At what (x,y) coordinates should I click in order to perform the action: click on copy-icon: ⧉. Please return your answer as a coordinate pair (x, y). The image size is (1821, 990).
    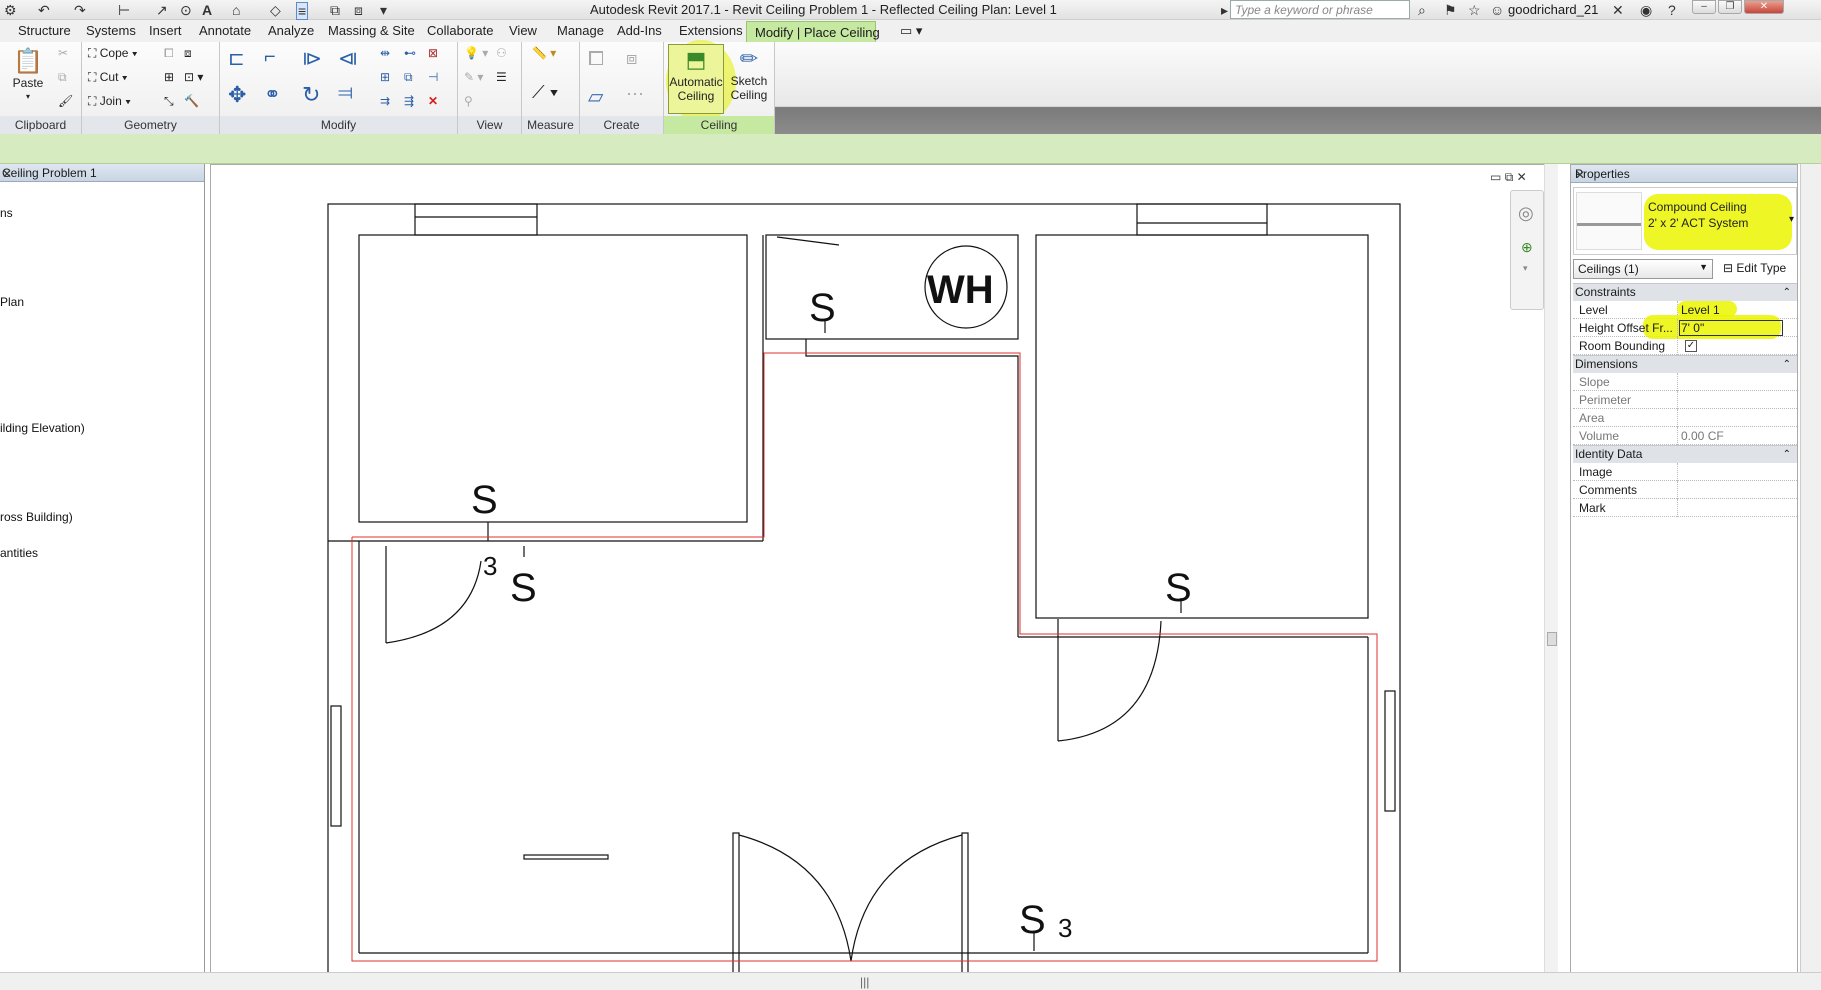
    Looking at the image, I should click on (62, 77).